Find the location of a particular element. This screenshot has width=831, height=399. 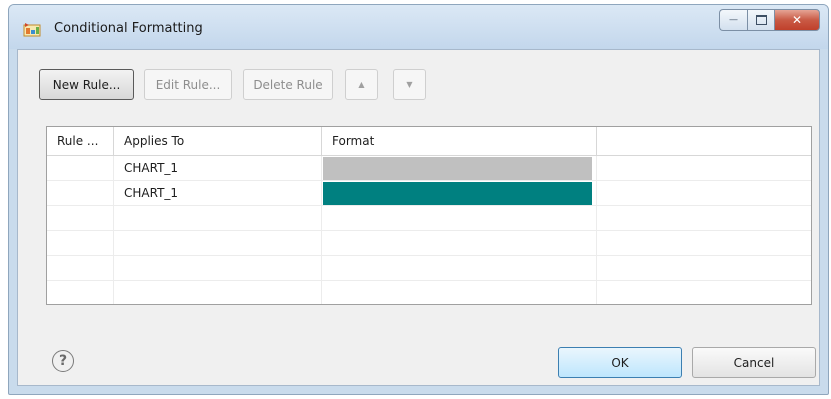

minimize-button: — is located at coordinates (733, 20).